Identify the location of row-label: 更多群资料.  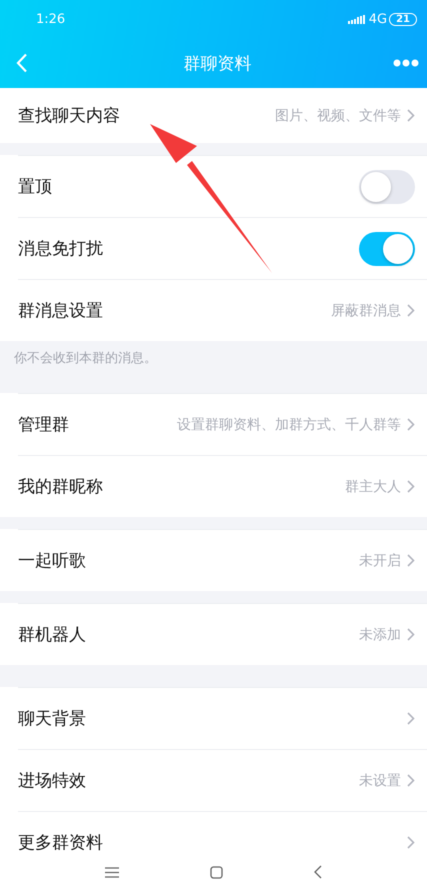
(61, 843).